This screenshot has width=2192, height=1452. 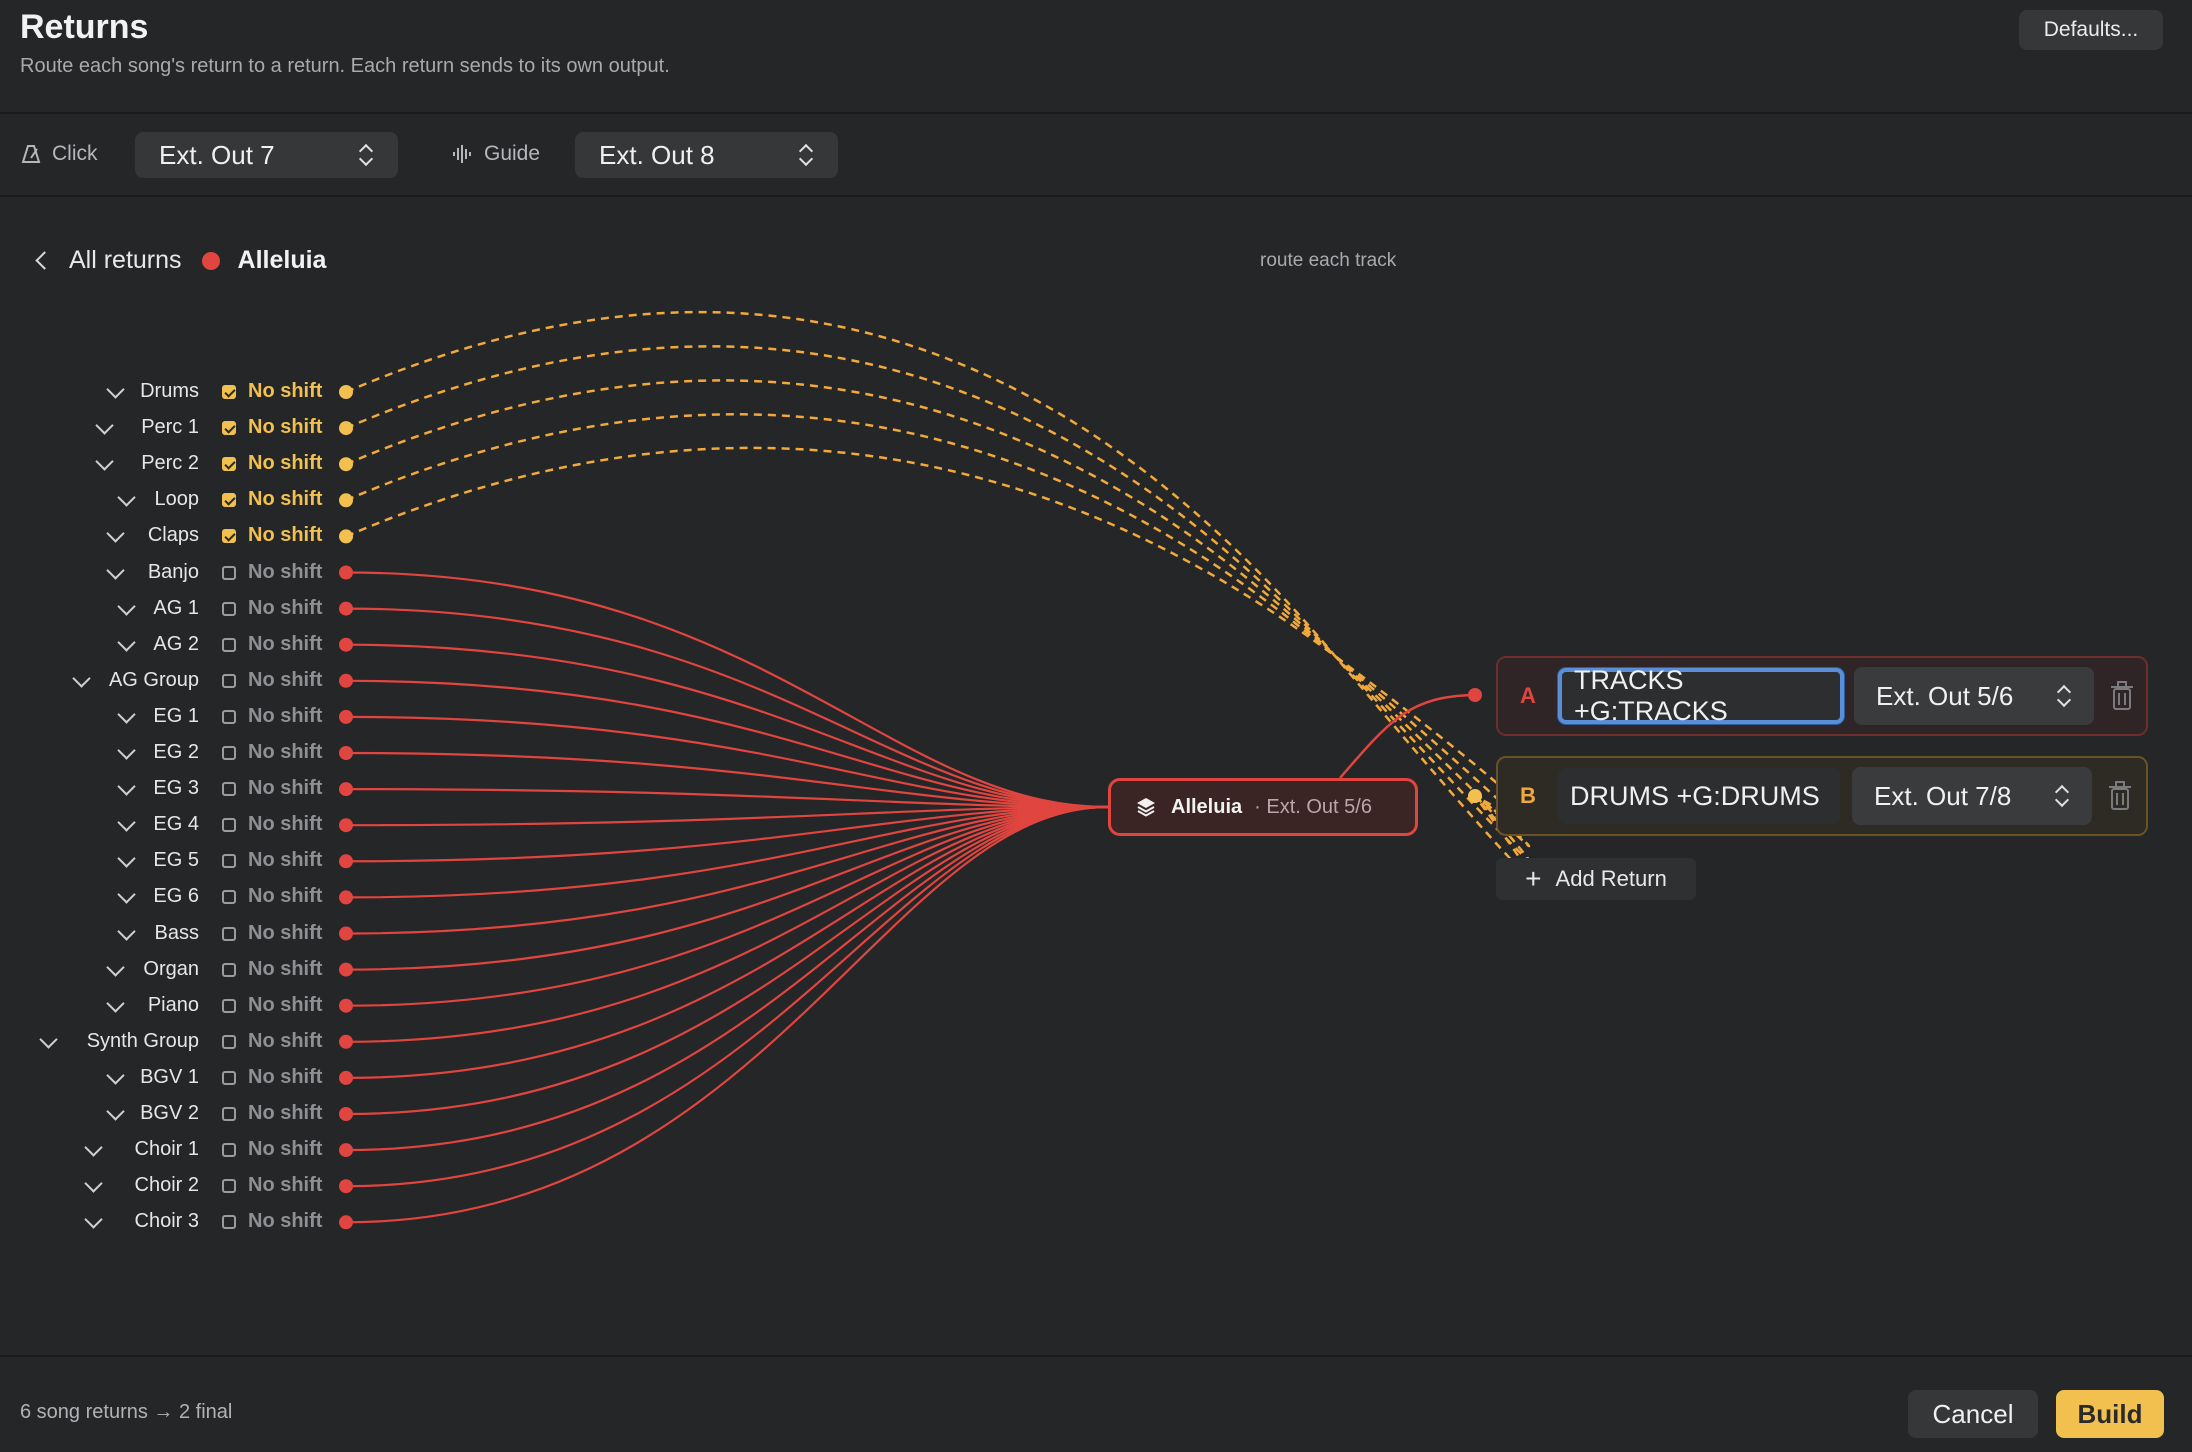 I want to click on song-node: Alleluia · Ext. Out 5/6, so click(x=1263, y=807).